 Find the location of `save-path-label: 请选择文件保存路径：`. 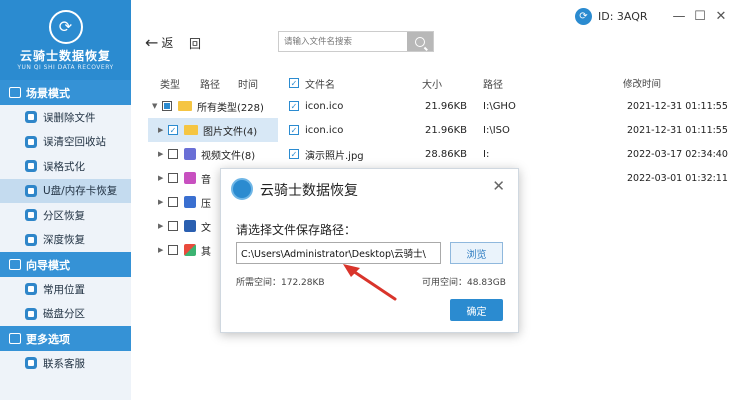

save-path-label: 请选择文件保存路径： is located at coordinates (296, 230).